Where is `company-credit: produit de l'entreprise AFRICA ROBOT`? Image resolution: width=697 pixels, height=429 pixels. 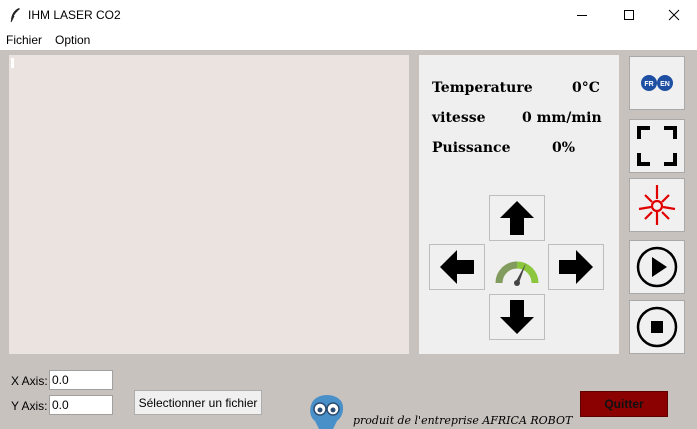 company-credit: produit de l'entreprise AFRICA ROBOT is located at coordinates (463, 420).